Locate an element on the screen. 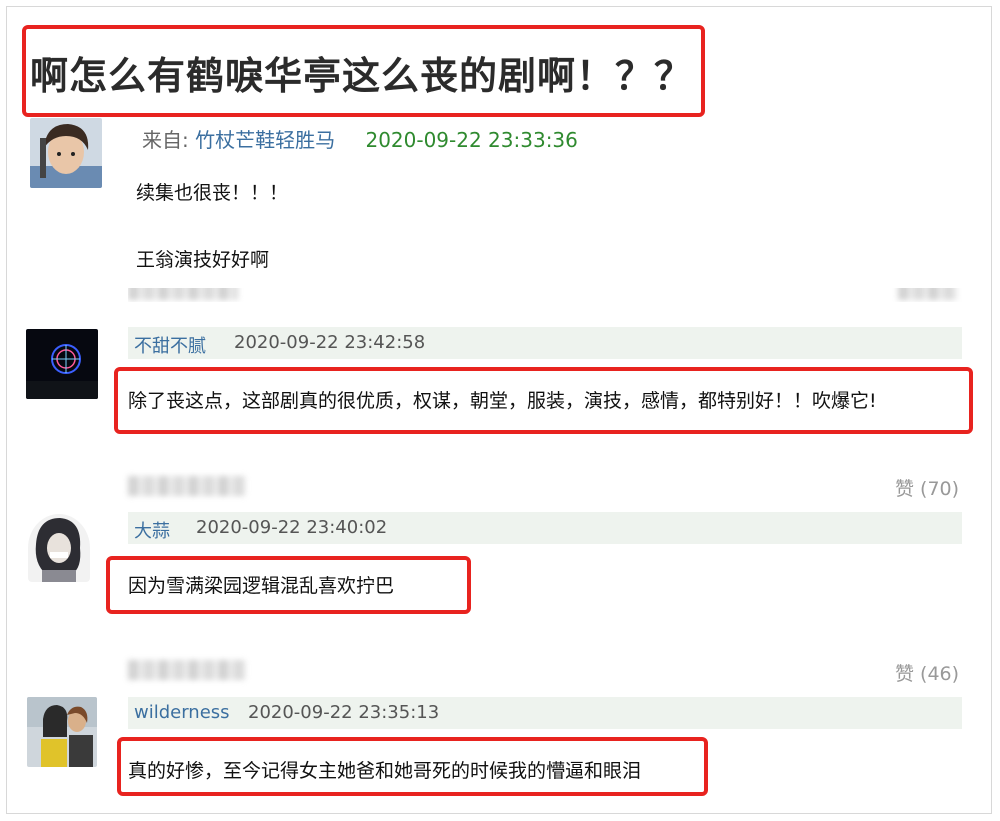 This screenshot has height=821, width=1000. clipped-comment-row is located at coordinates (545, 295).